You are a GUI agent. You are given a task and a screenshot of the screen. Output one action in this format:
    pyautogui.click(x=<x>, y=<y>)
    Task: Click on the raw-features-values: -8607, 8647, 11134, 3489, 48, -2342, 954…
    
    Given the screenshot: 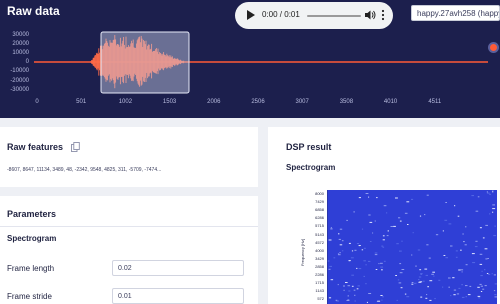 What is the action you would take?
    pyautogui.click(x=84, y=170)
    